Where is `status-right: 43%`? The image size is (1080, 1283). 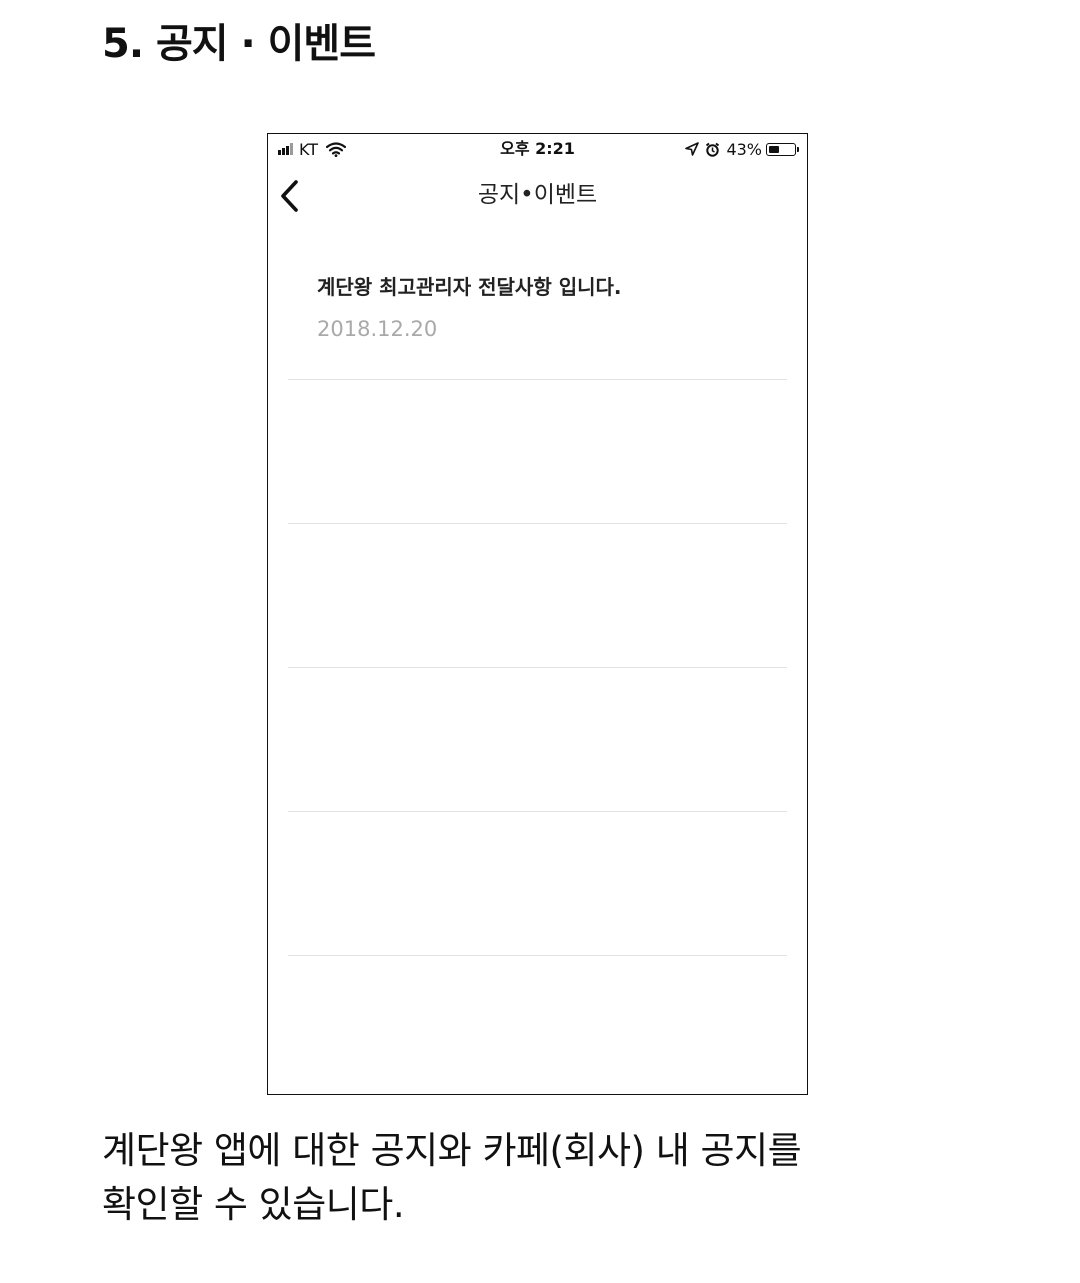
status-right: 43% is located at coordinates (742, 149).